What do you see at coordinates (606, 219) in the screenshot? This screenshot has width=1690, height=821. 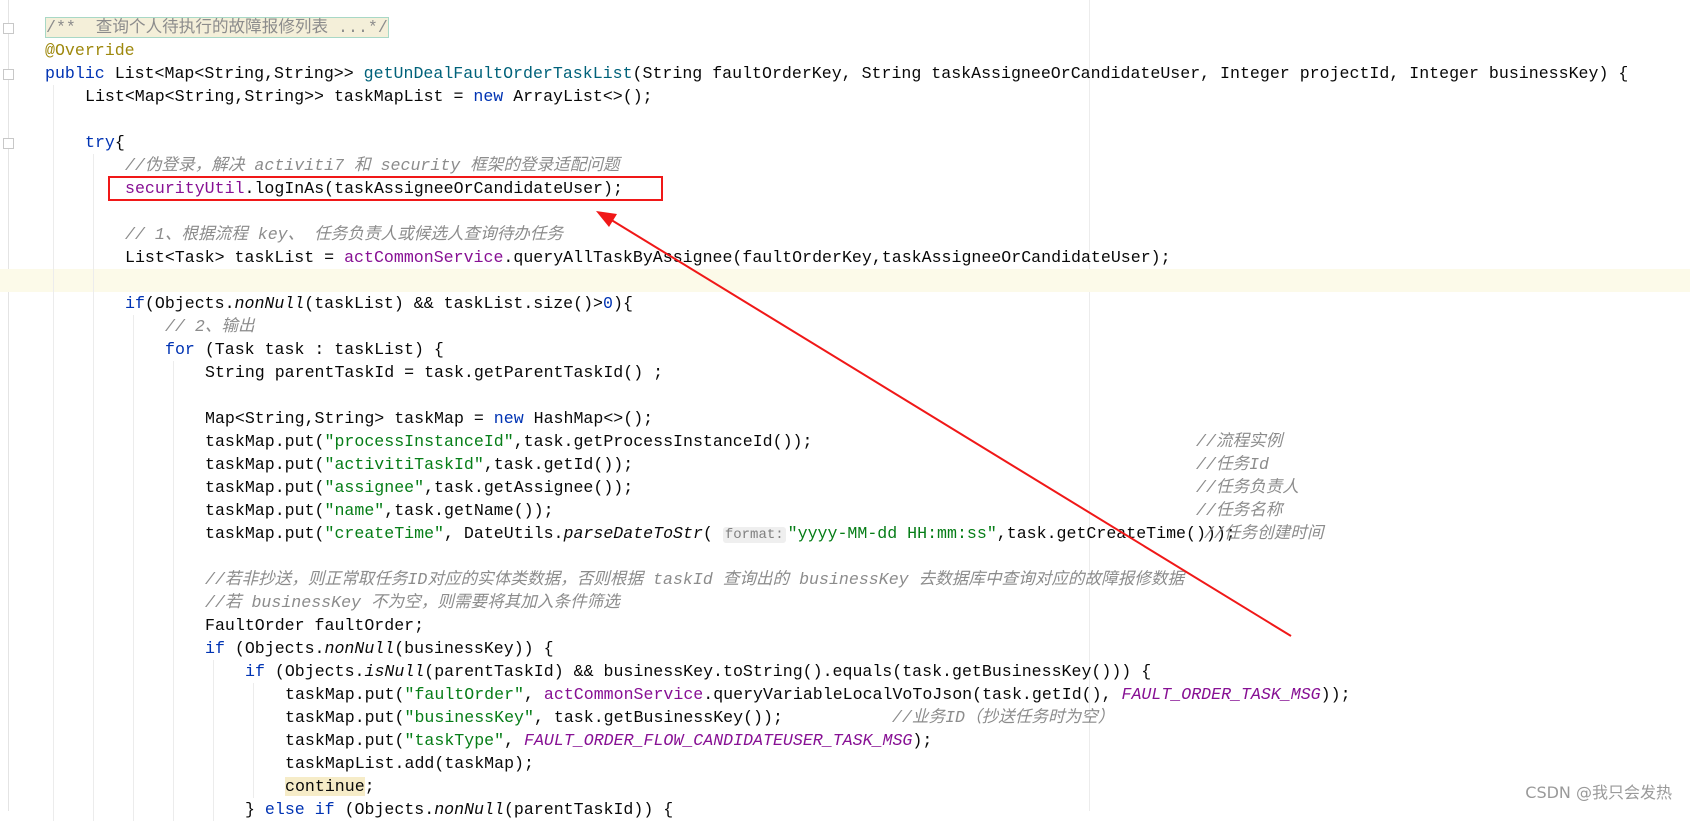 I see `arrow-head` at bounding box center [606, 219].